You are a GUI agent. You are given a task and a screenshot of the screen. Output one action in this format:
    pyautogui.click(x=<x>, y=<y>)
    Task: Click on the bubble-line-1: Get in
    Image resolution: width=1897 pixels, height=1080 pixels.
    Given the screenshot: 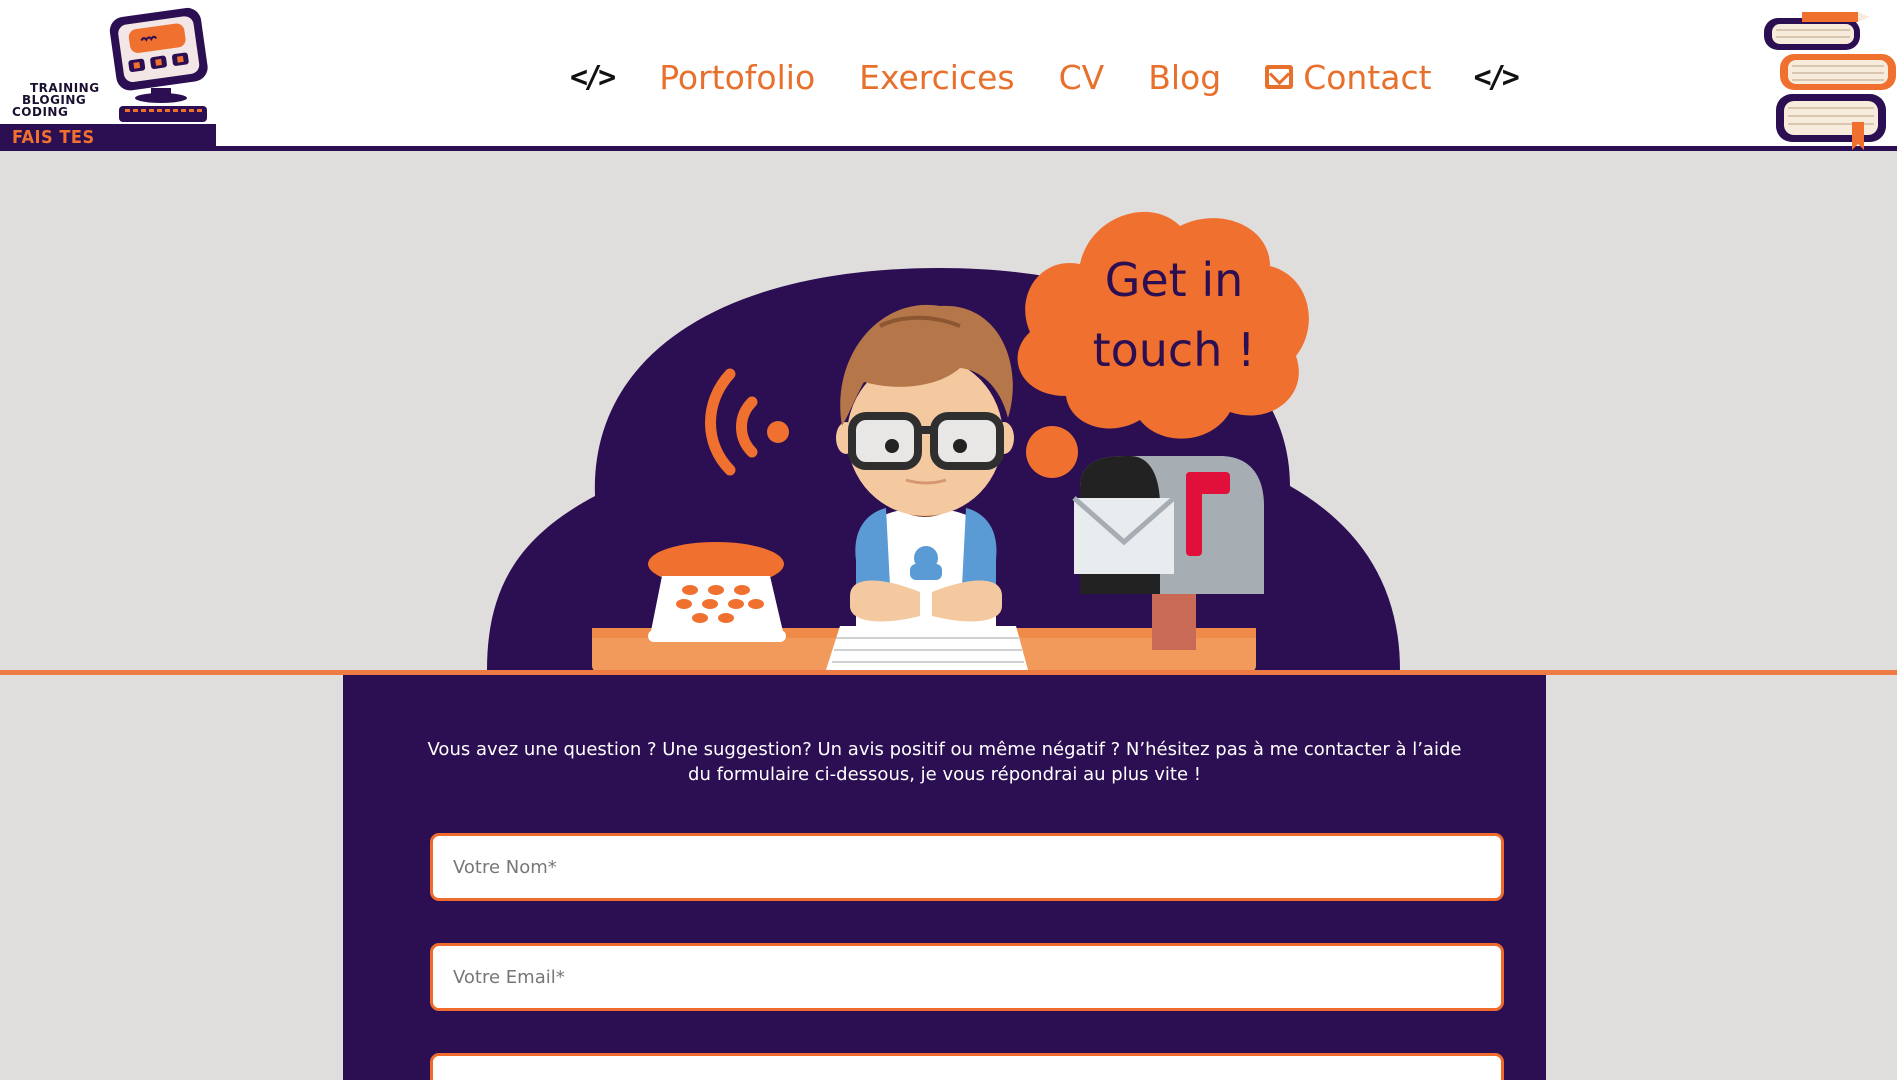 What is the action you would take?
    pyautogui.click(x=1174, y=280)
    